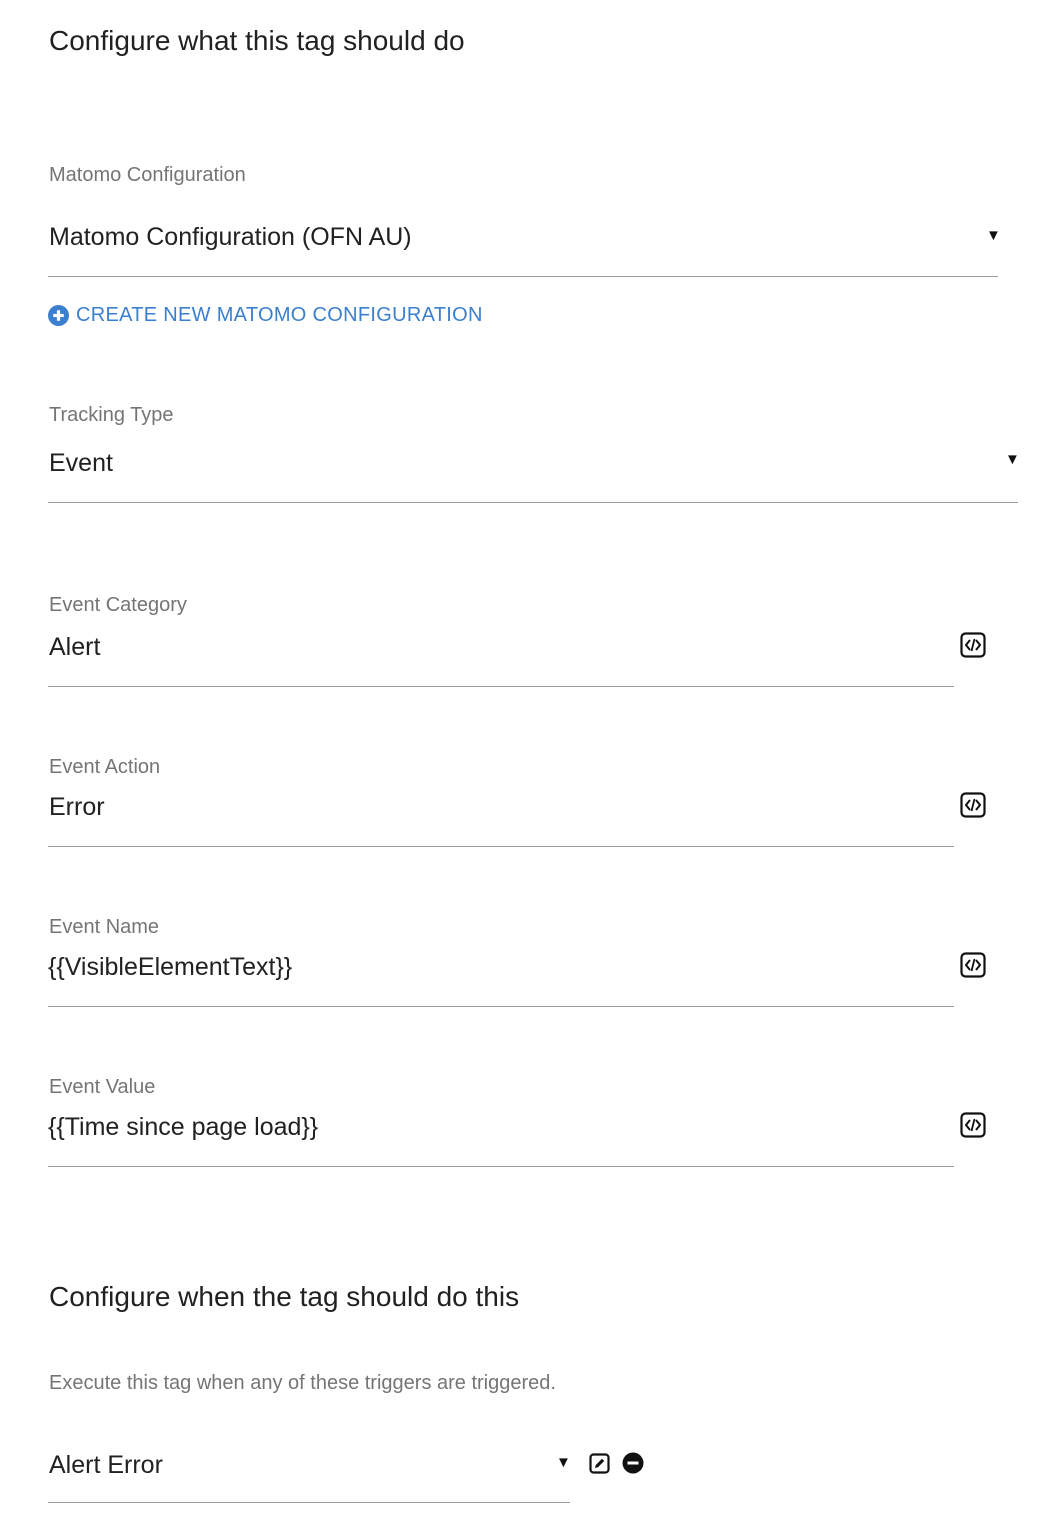  Describe the element at coordinates (534, 473) in the screenshot. I see `tracking-type-select: Event ▼` at that location.